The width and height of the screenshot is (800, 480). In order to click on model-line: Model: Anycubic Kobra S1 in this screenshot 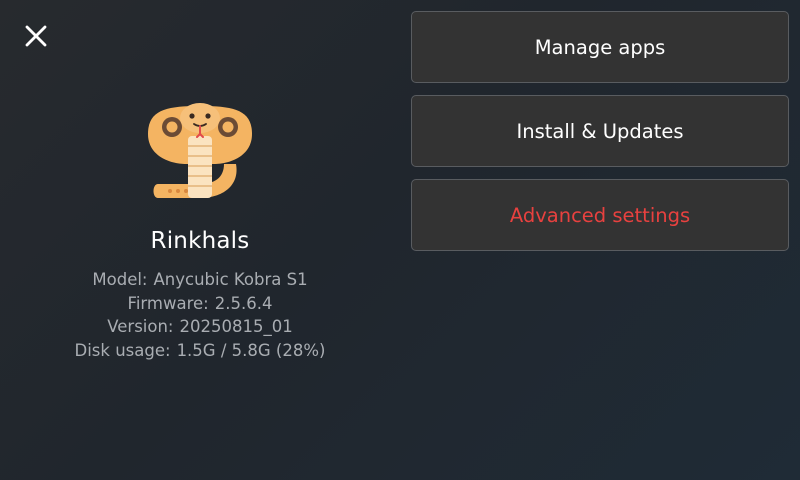, I will do `click(199, 280)`.